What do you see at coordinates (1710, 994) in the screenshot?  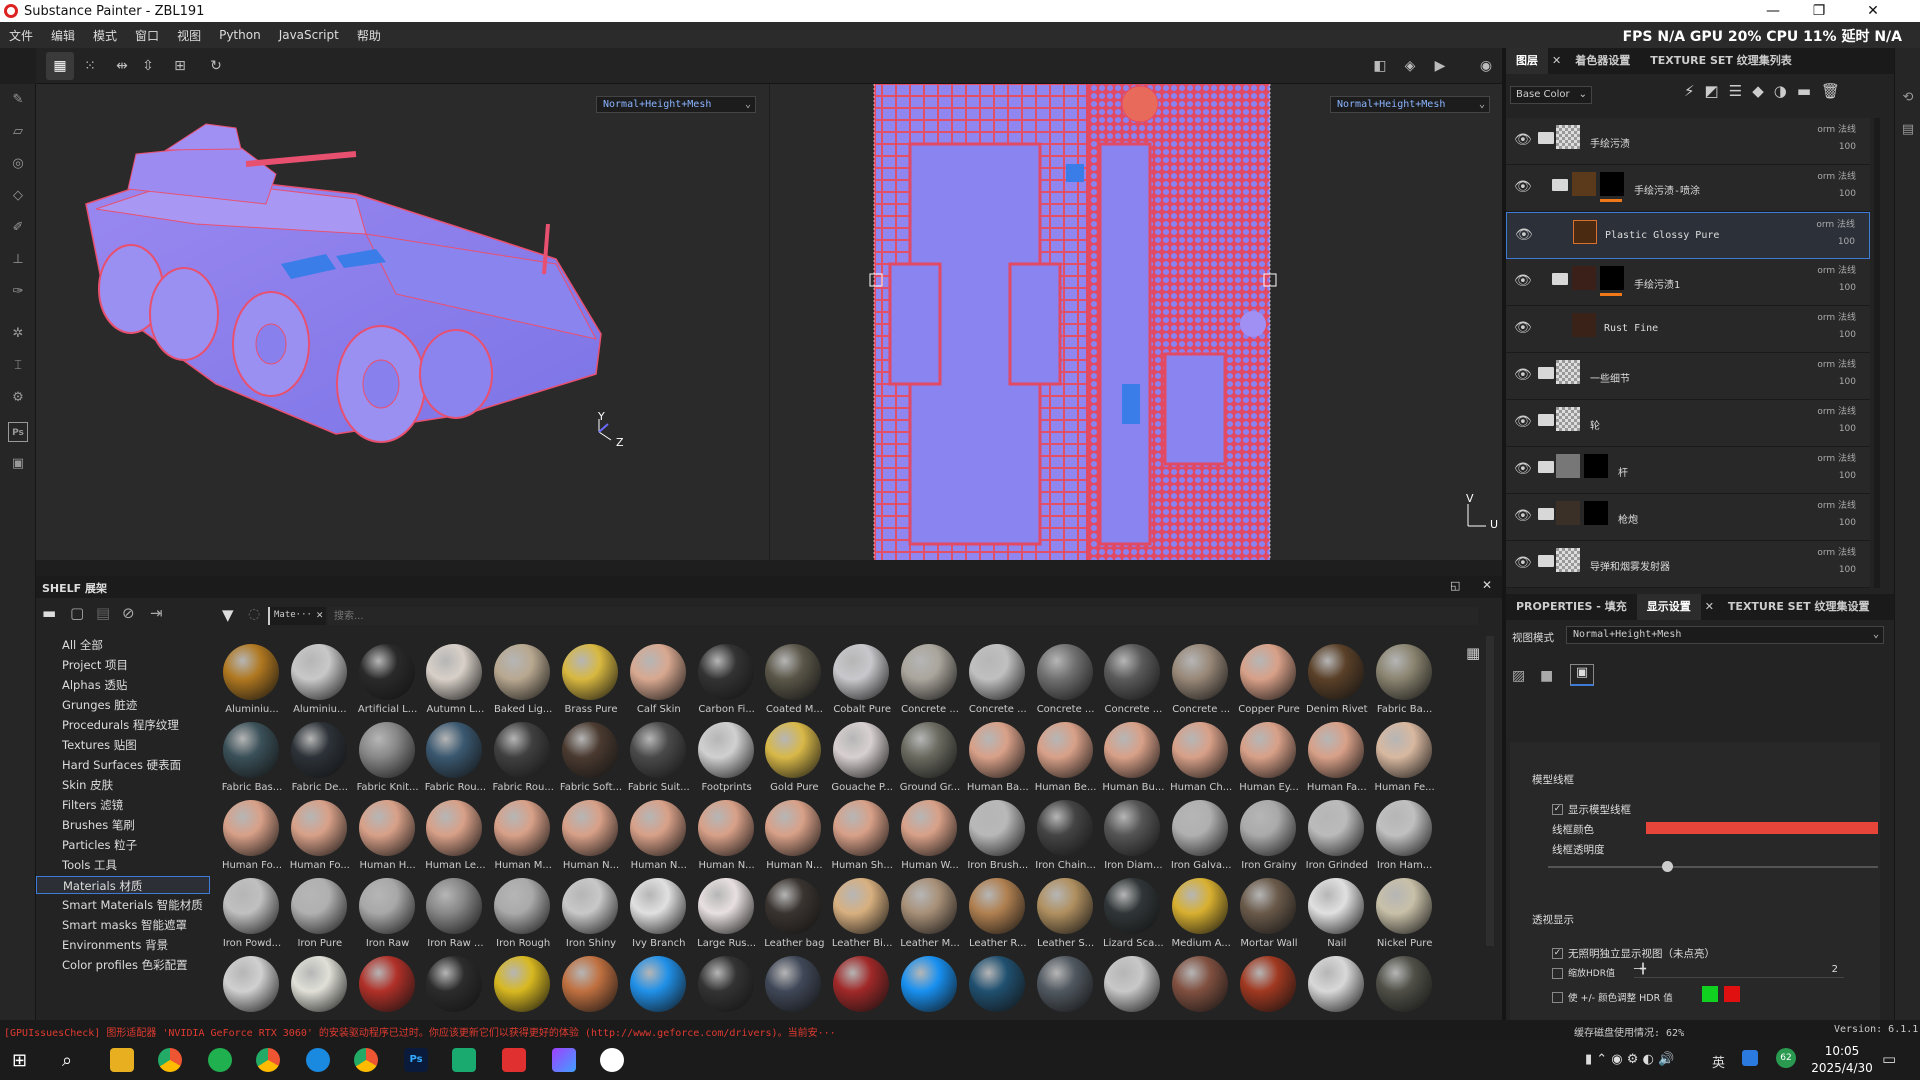 I see `hdr-plus-color-swatch` at bounding box center [1710, 994].